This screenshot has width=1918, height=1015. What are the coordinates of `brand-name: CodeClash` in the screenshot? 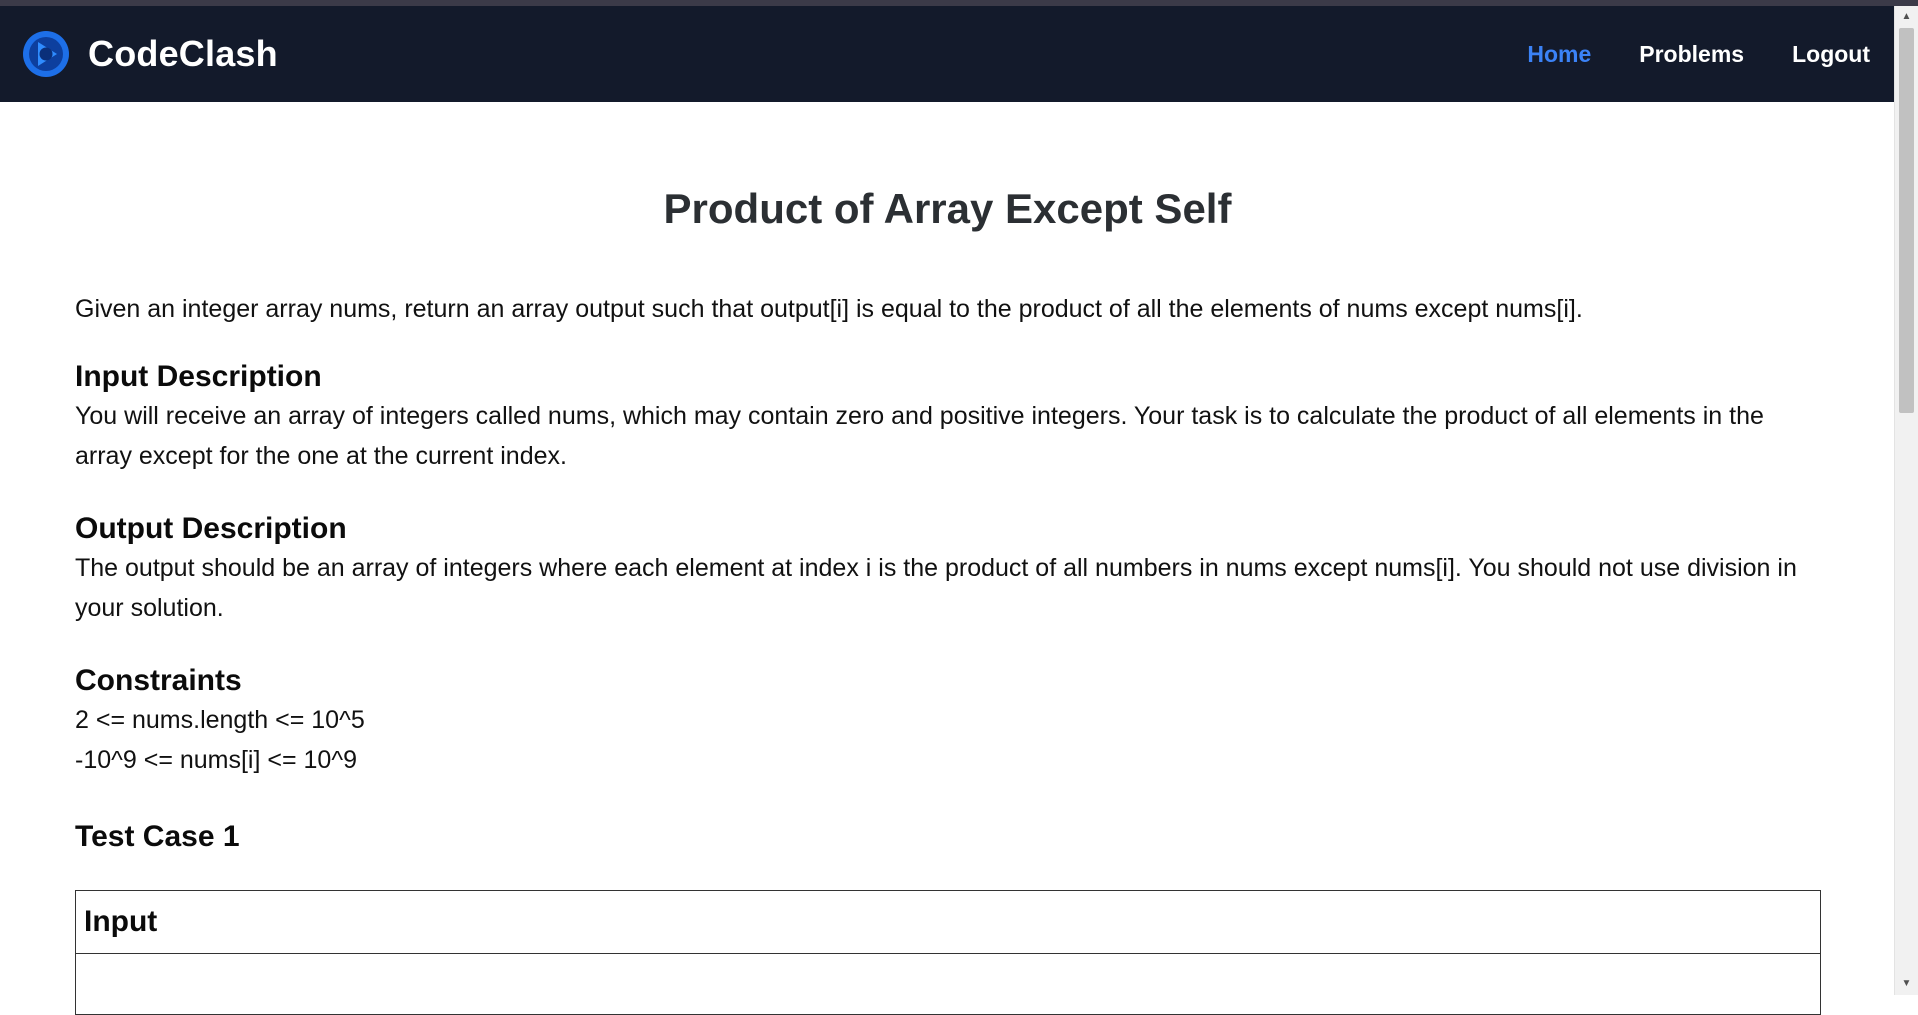 It's located at (183, 53).